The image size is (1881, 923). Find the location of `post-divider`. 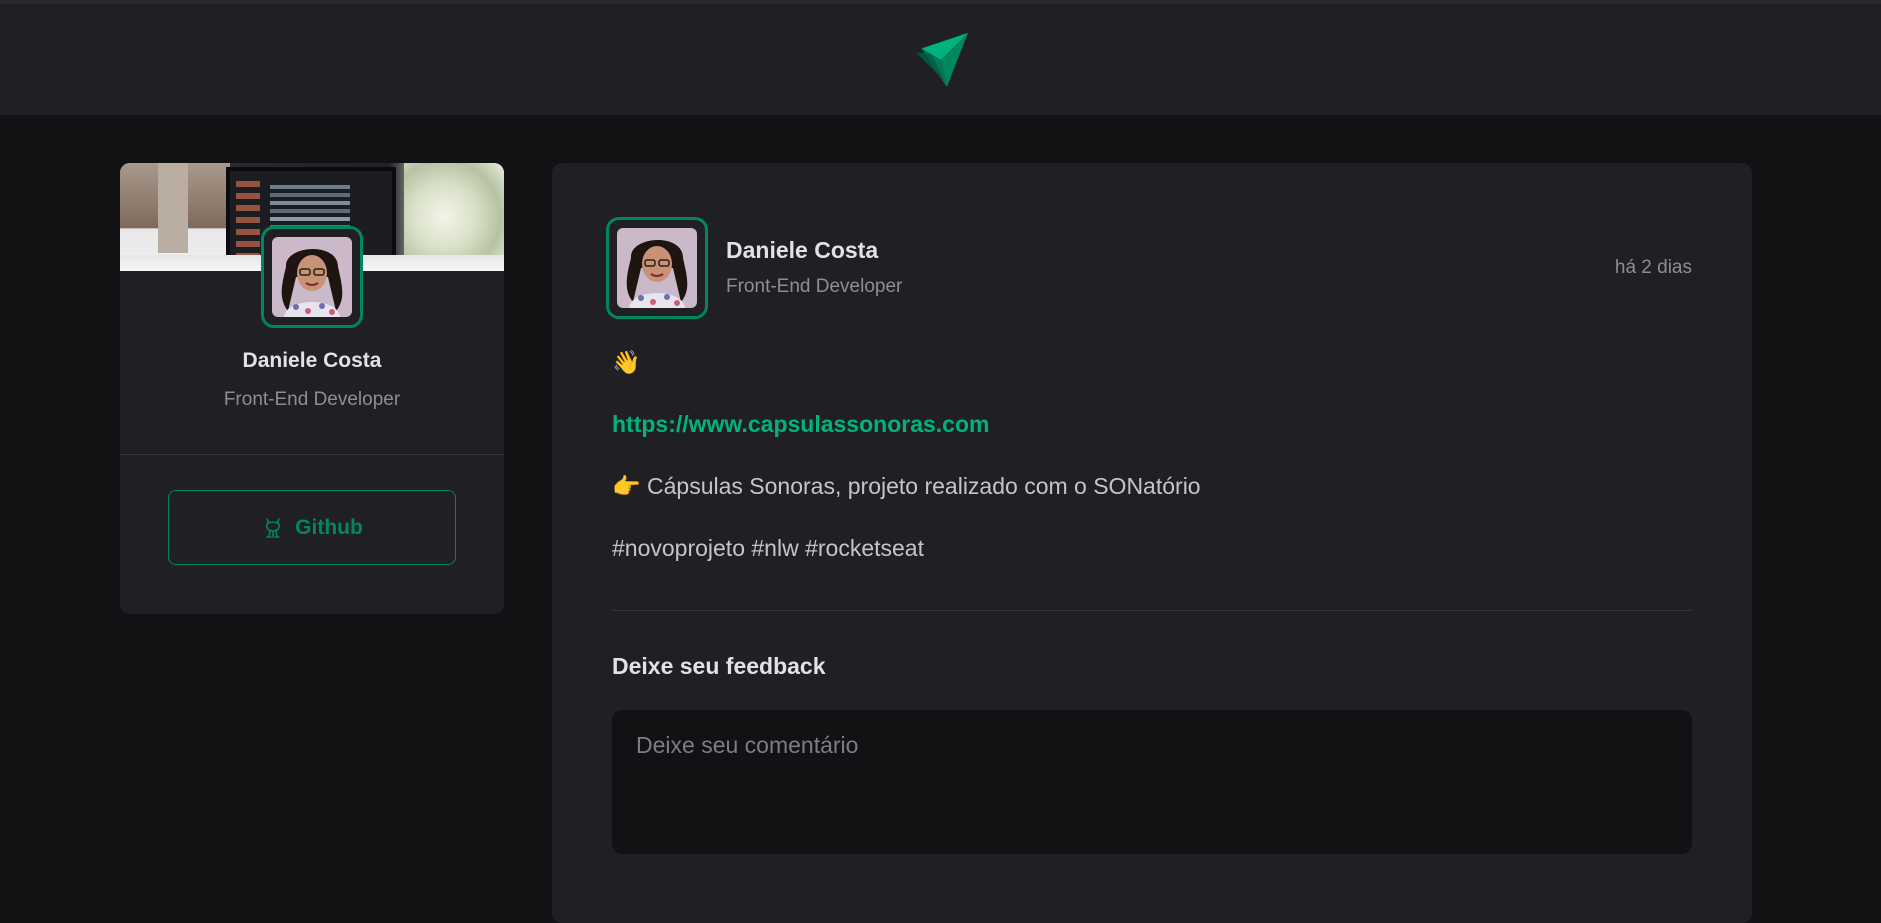

post-divider is located at coordinates (1152, 610).